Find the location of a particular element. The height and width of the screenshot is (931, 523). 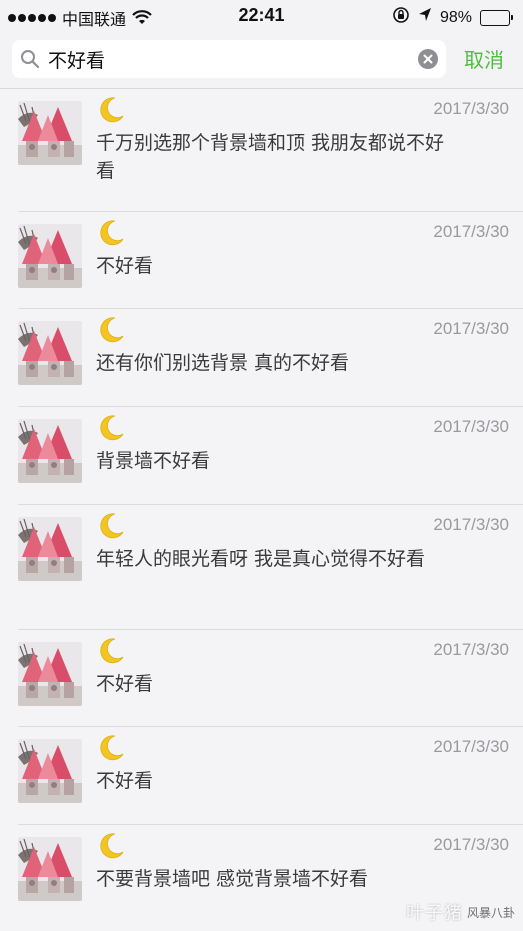

result-item: 2017/3/30 还有你们别选背景 真的不好看 is located at coordinates (261, 358).